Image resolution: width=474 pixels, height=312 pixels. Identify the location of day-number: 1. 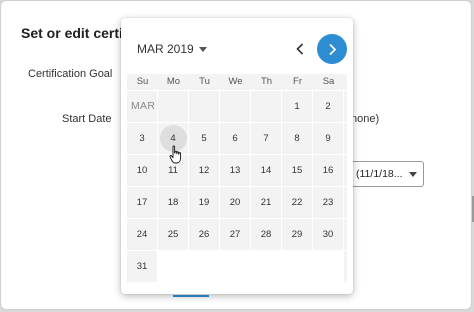
(297, 106).